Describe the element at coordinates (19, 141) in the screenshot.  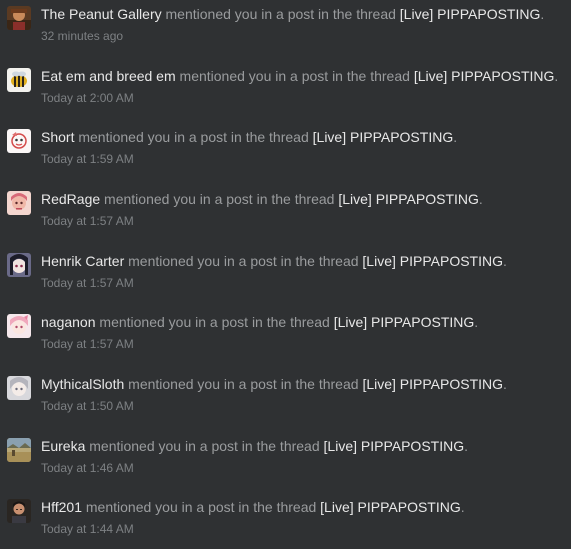
I see `anime-girl-avatar-icon` at that location.